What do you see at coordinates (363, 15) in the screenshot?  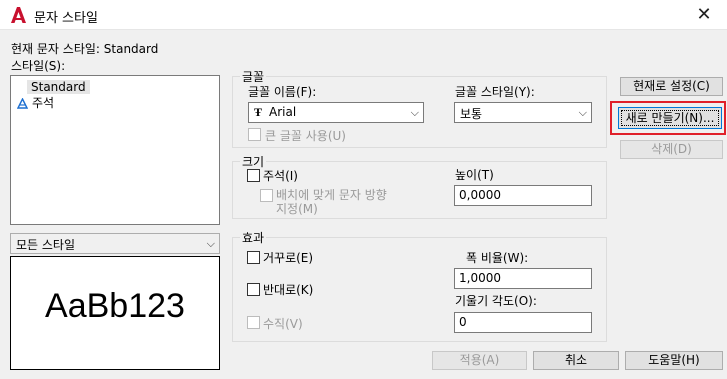 I see `title-bar: 문자 스타일 ✕` at bounding box center [363, 15].